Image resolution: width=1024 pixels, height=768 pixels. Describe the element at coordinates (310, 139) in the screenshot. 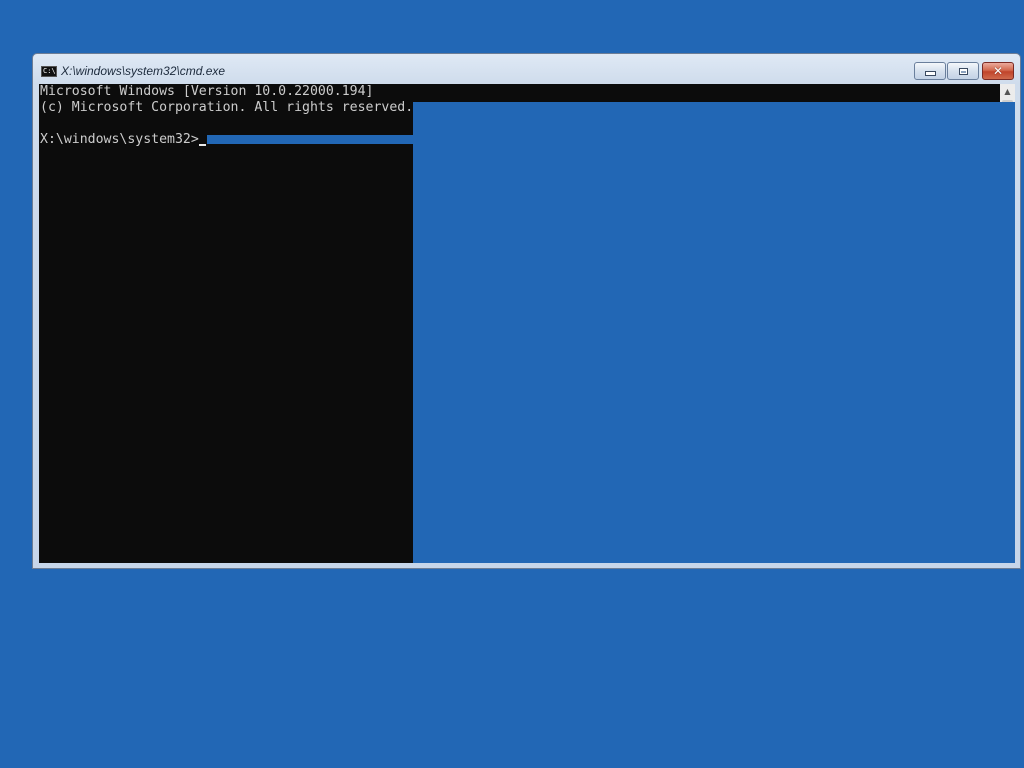

I see `input-highlight` at that location.